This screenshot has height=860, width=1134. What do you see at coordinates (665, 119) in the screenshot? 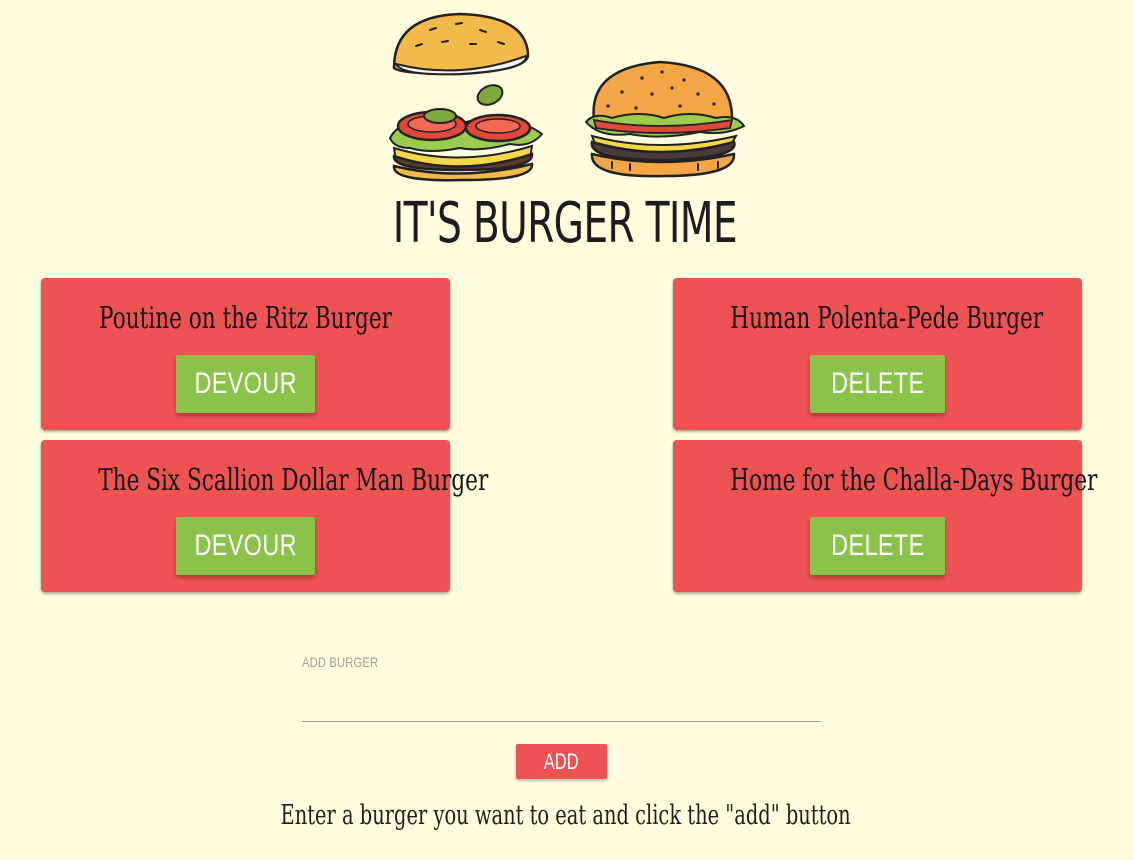
I see `closed-burger-icon` at bounding box center [665, 119].